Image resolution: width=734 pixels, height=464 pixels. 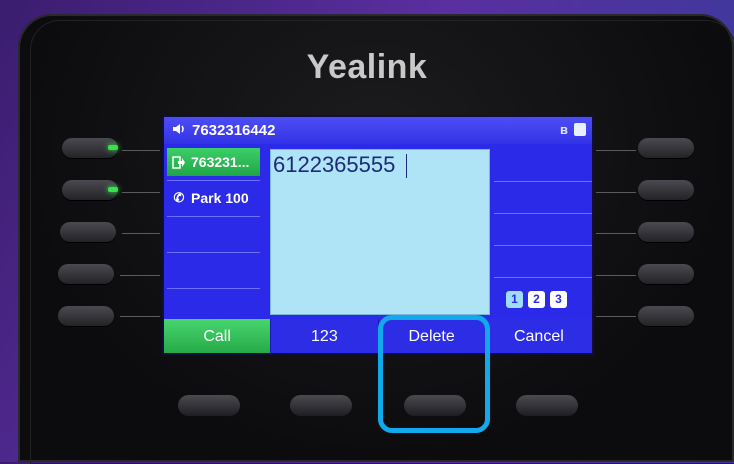 I want to click on status-bar: 7632316442 ʙ, so click(x=378, y=130).